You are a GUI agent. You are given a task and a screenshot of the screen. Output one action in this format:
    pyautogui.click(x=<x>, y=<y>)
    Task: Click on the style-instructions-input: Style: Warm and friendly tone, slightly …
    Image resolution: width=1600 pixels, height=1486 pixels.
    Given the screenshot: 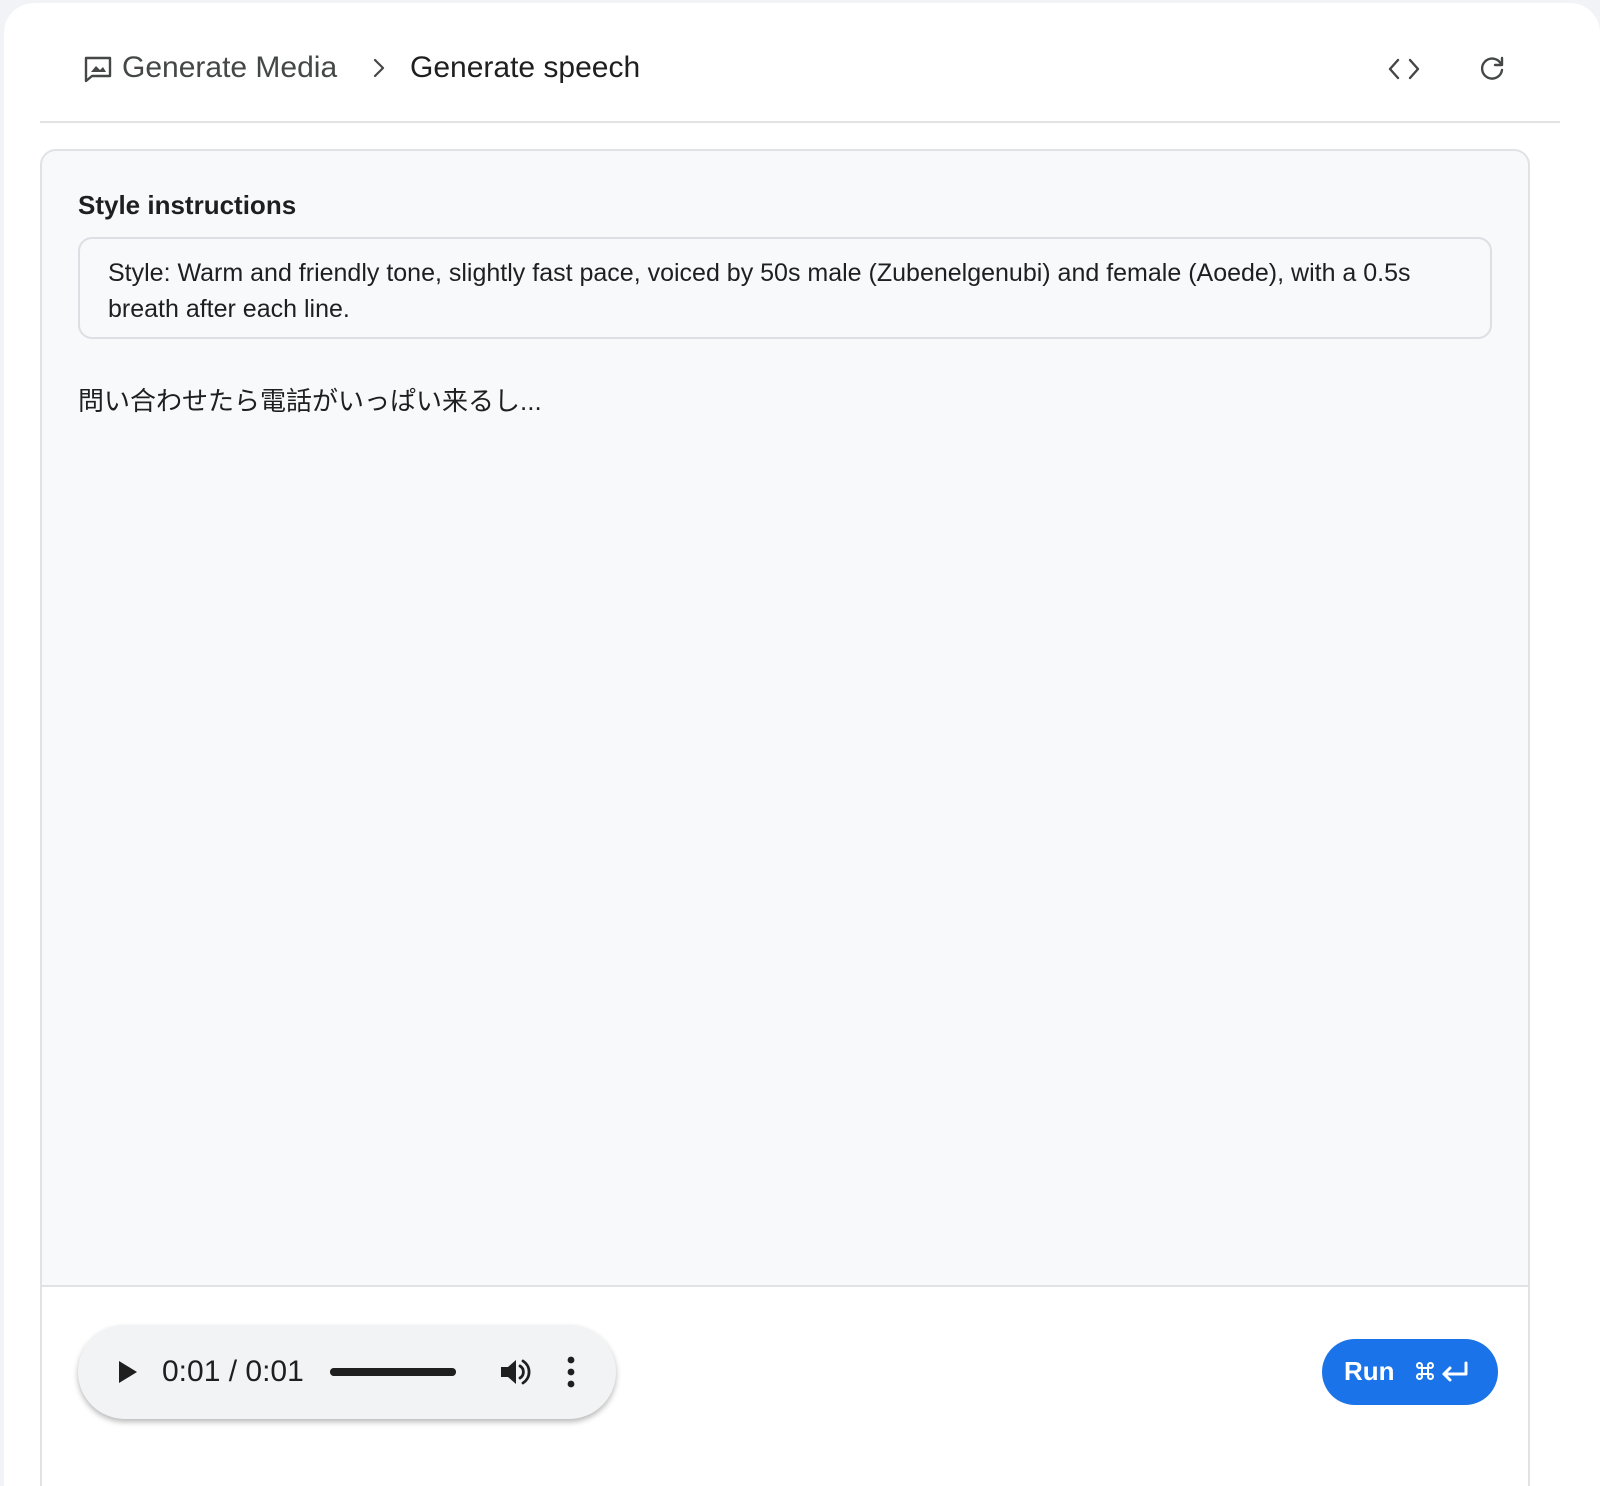 What is the action you would take?
    pyautogui.click(x=785, y=288)
    